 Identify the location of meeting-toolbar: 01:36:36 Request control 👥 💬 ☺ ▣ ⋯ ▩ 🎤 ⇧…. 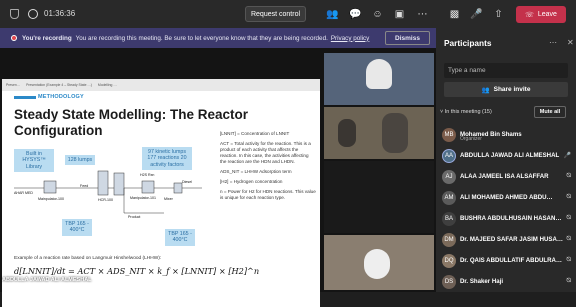
(288, 14).